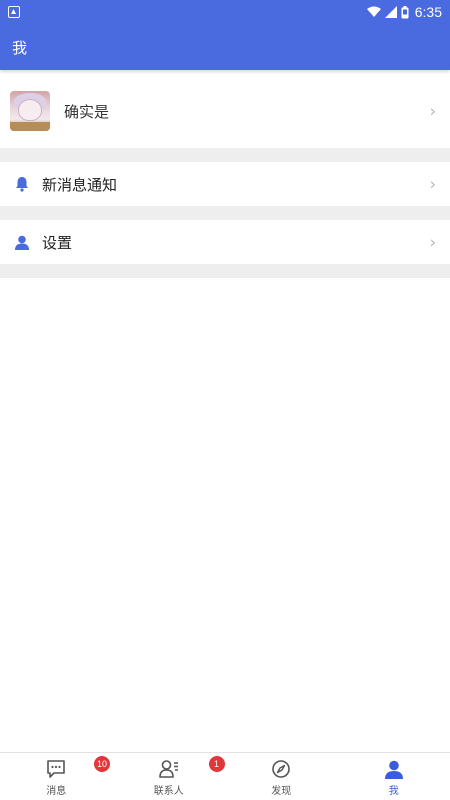 The height and width of the screenshot is (800, 450). What do you see at coordinates (168, 769) in the screenshot?
I see `contacts-icon` at bounding box center [168, 769].